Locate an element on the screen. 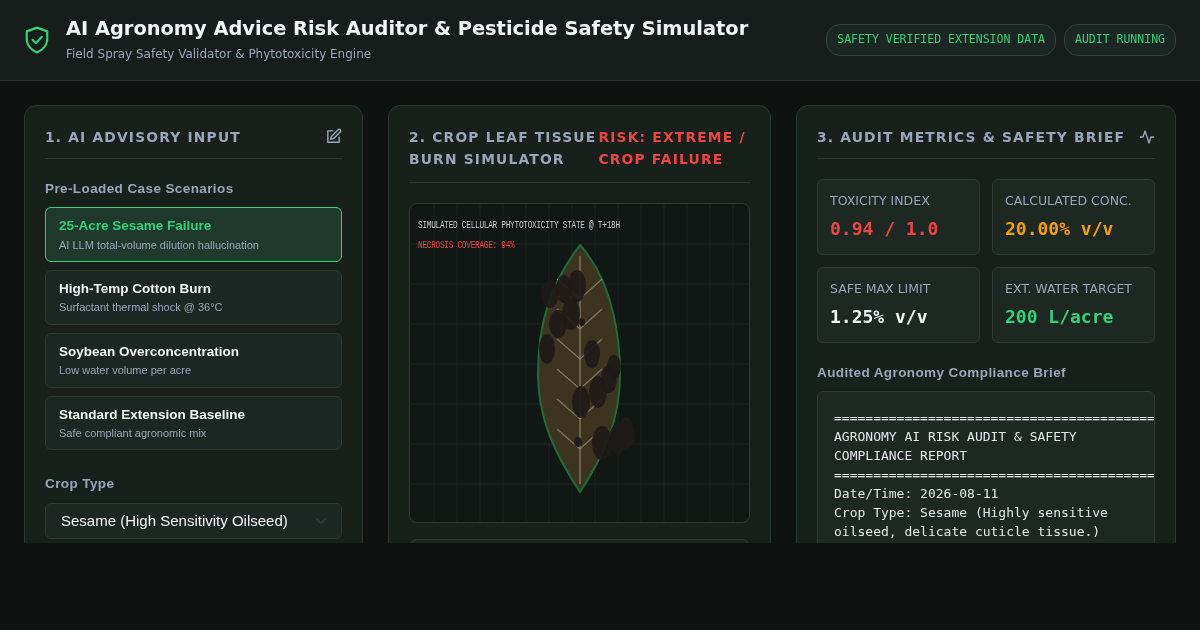 This screenshot has width=1200, height=630. activity-icon is located at coordinates (1147, 137).